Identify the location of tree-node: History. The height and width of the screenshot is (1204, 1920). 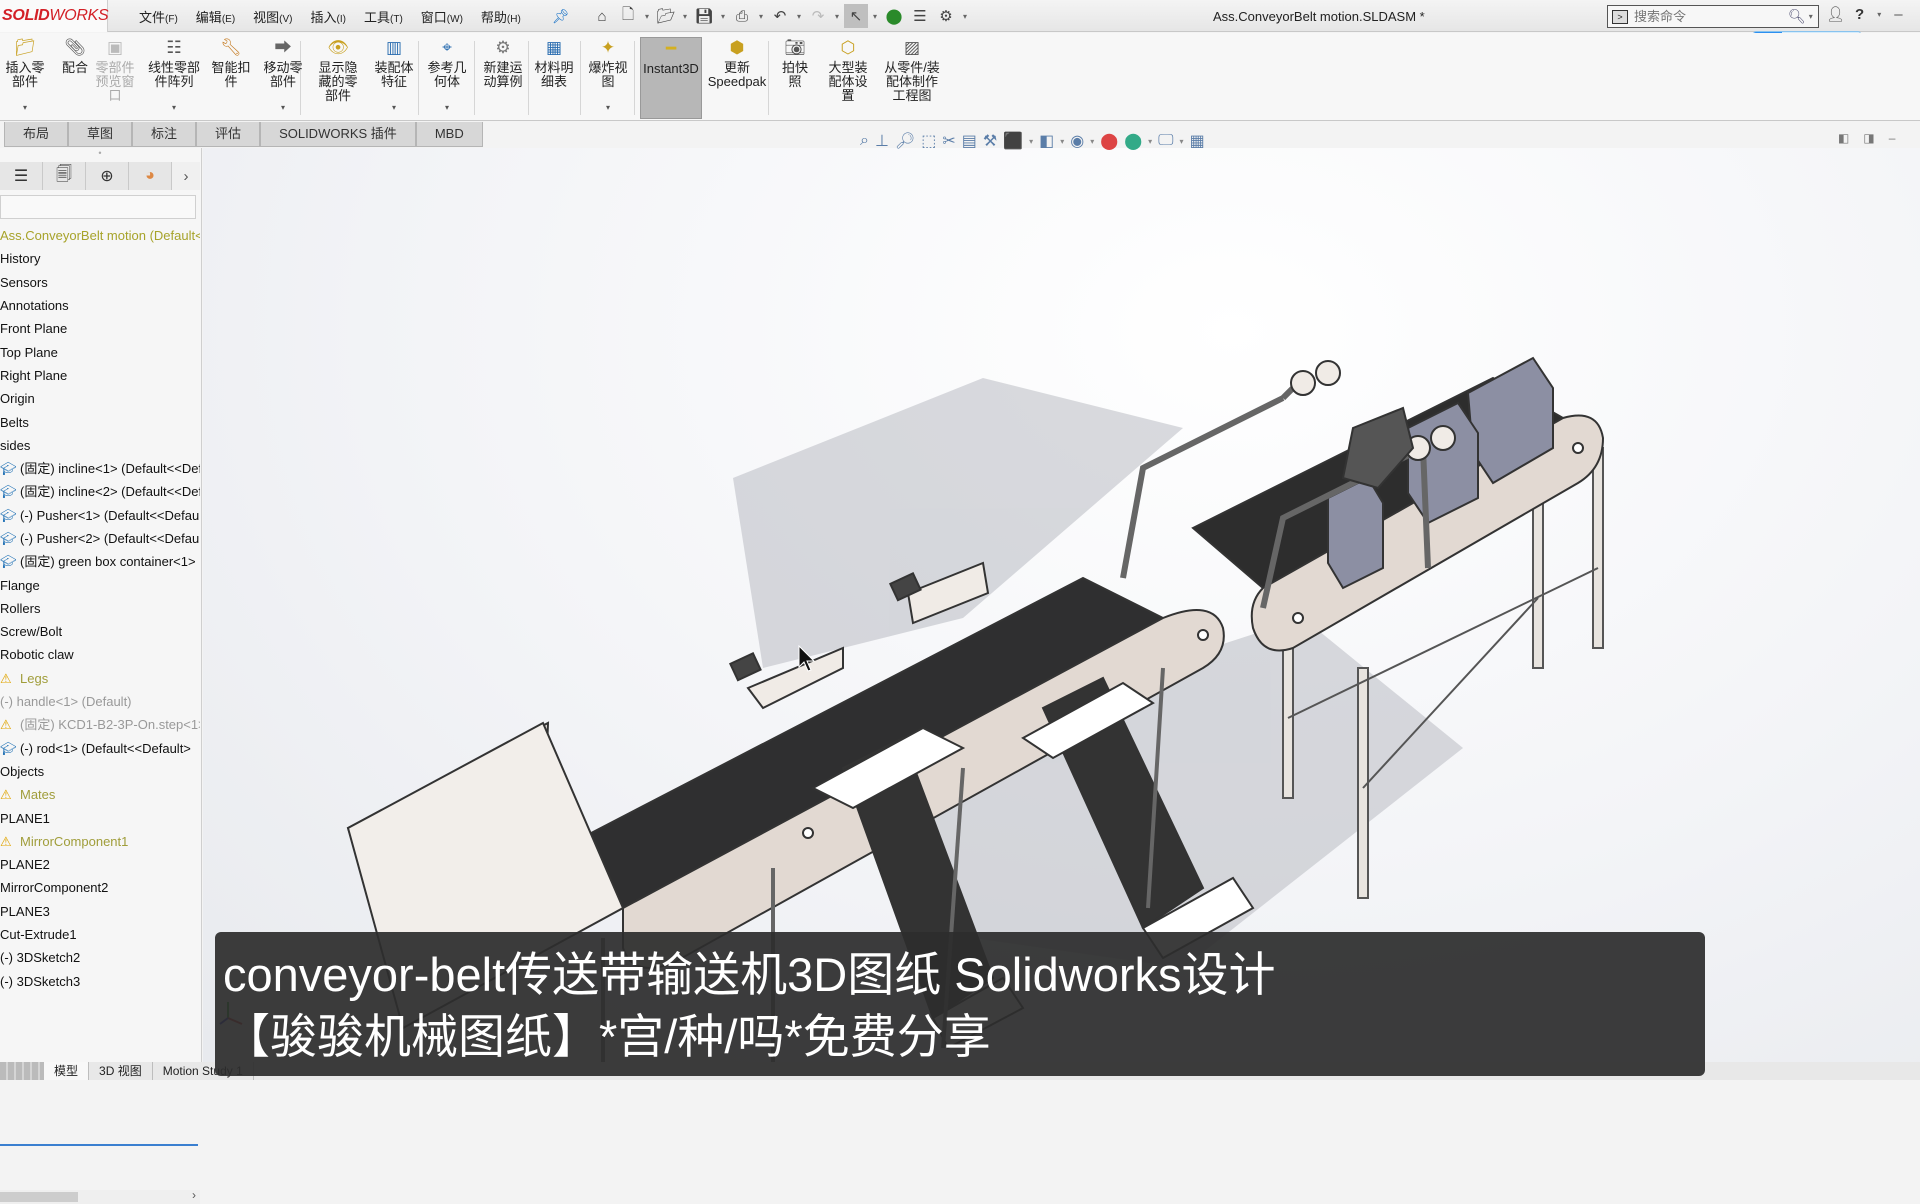
(100, 258).